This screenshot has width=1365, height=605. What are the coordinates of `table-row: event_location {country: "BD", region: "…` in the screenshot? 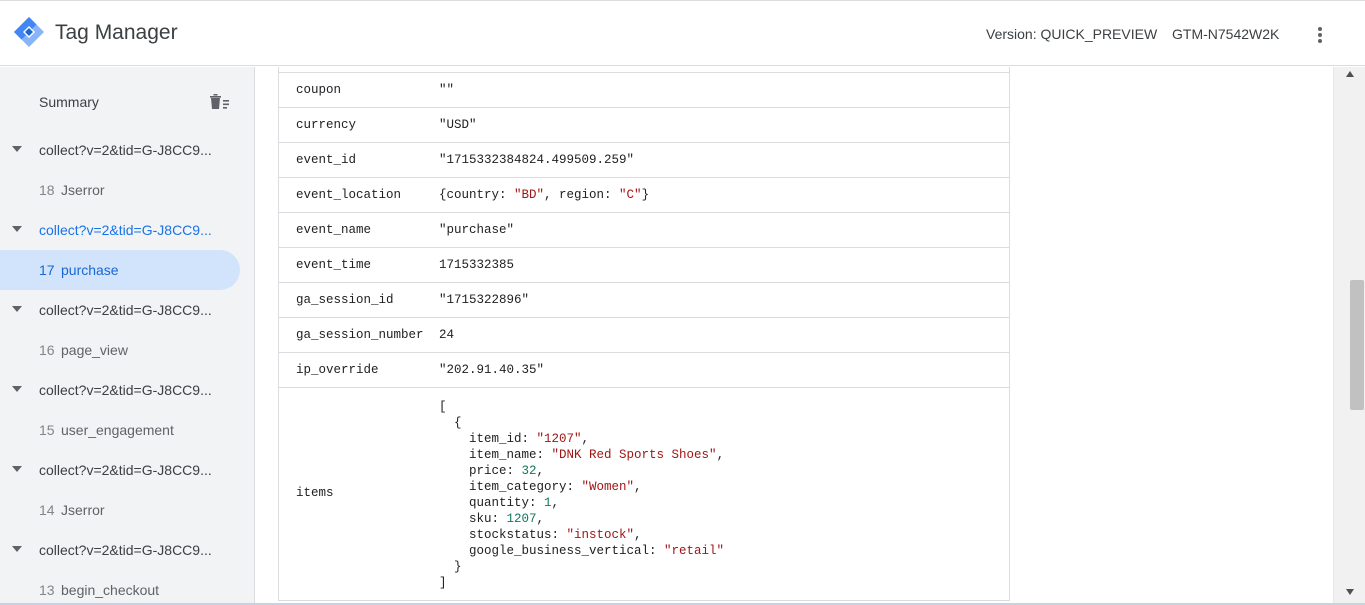 It's located at (644, 194).